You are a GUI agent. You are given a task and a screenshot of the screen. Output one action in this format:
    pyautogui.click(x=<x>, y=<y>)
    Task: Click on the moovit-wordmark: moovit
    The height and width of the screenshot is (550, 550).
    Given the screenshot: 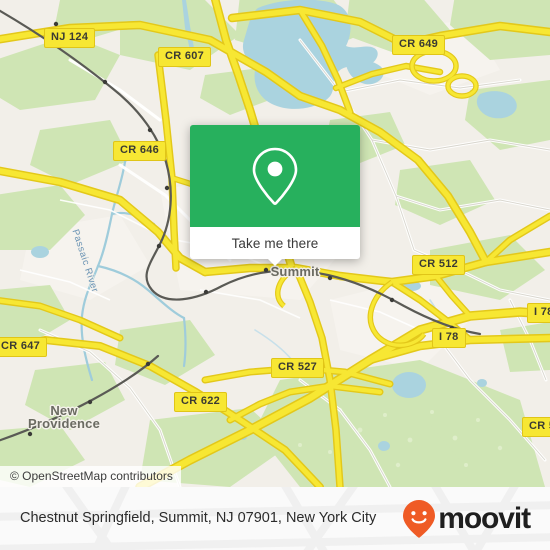 What is the action you would take?
    pyautogui.click(x=484, y=518)
    